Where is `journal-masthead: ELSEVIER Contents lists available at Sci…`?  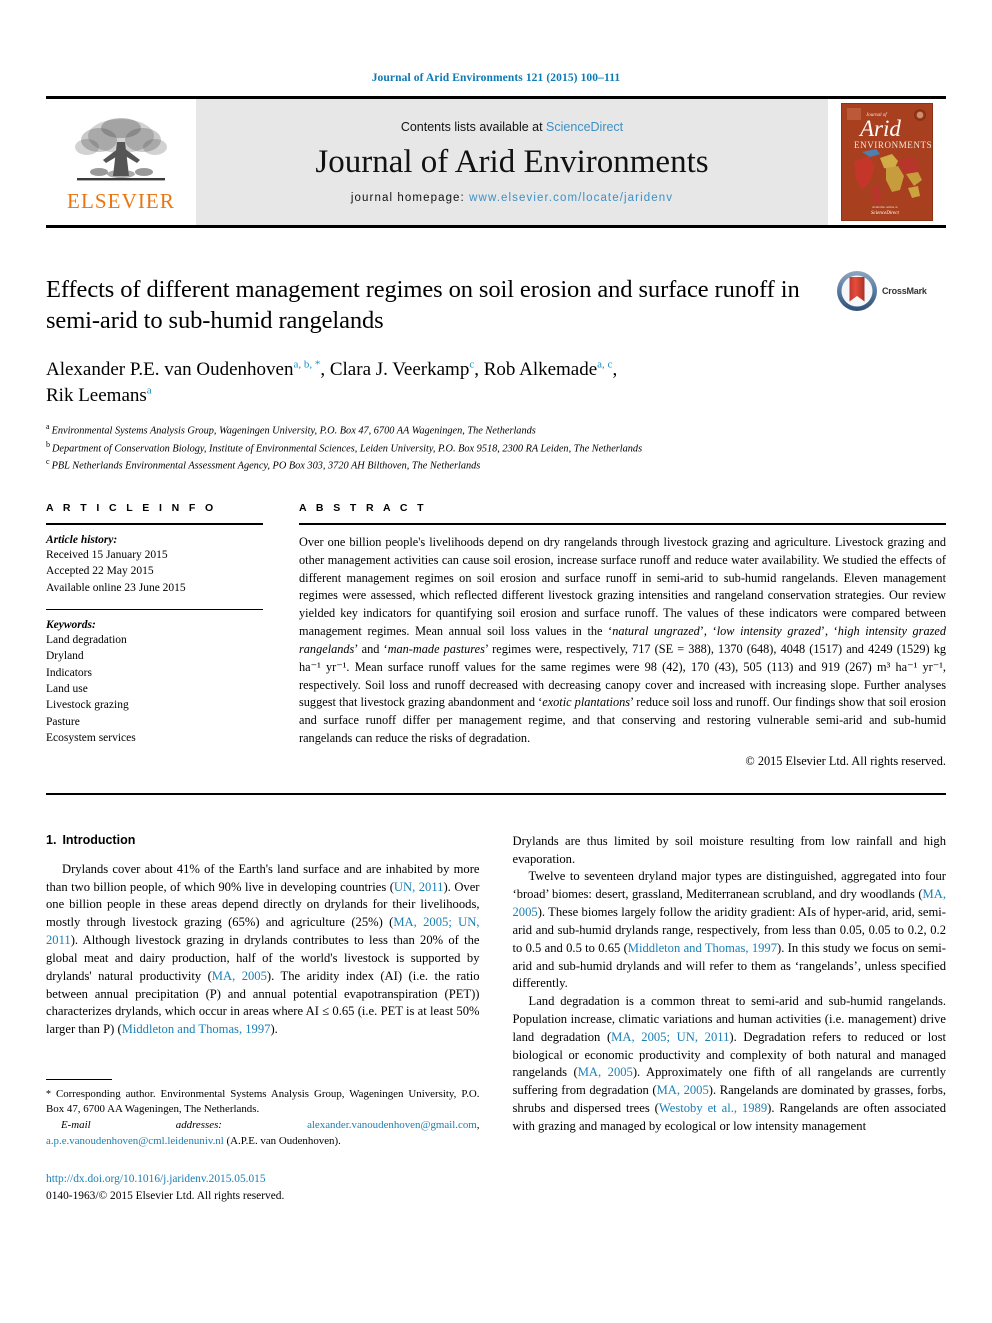 journal-masthead: ELSEVIER Contents lists available at Sci… is located at coordinates (496, 162).